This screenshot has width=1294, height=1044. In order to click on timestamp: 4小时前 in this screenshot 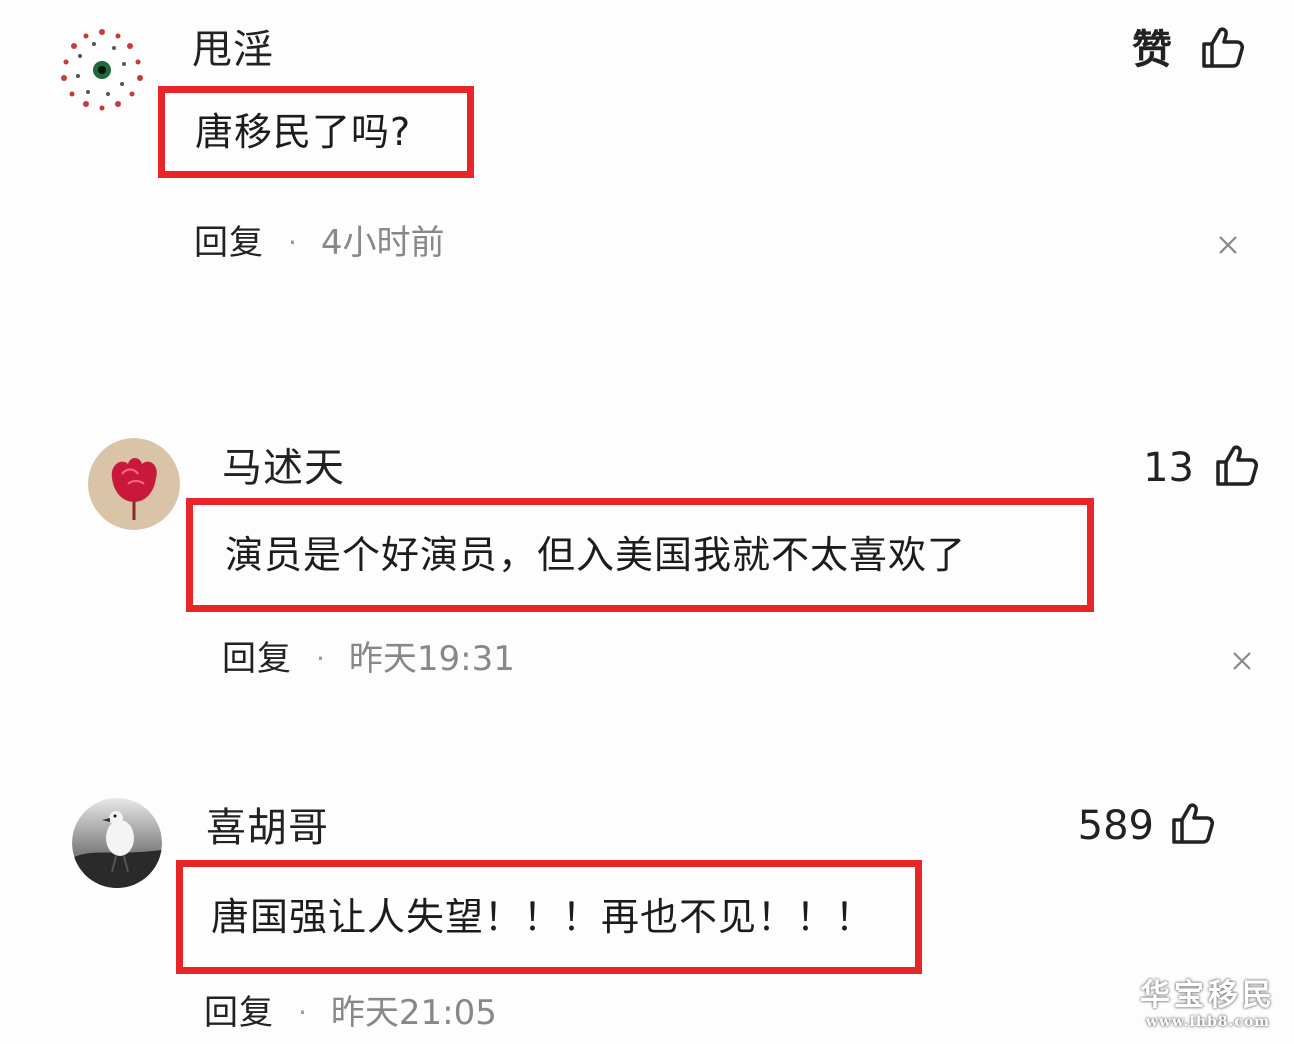, I will do `click(382, 243)`.